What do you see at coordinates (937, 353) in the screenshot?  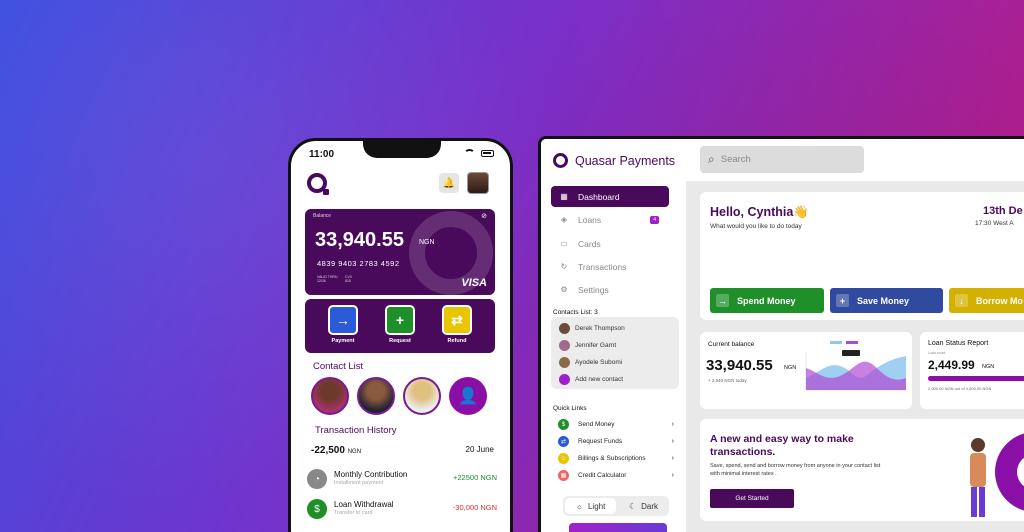 I see `loan-status-sub: Loan count` at bounding box center [937, 353].